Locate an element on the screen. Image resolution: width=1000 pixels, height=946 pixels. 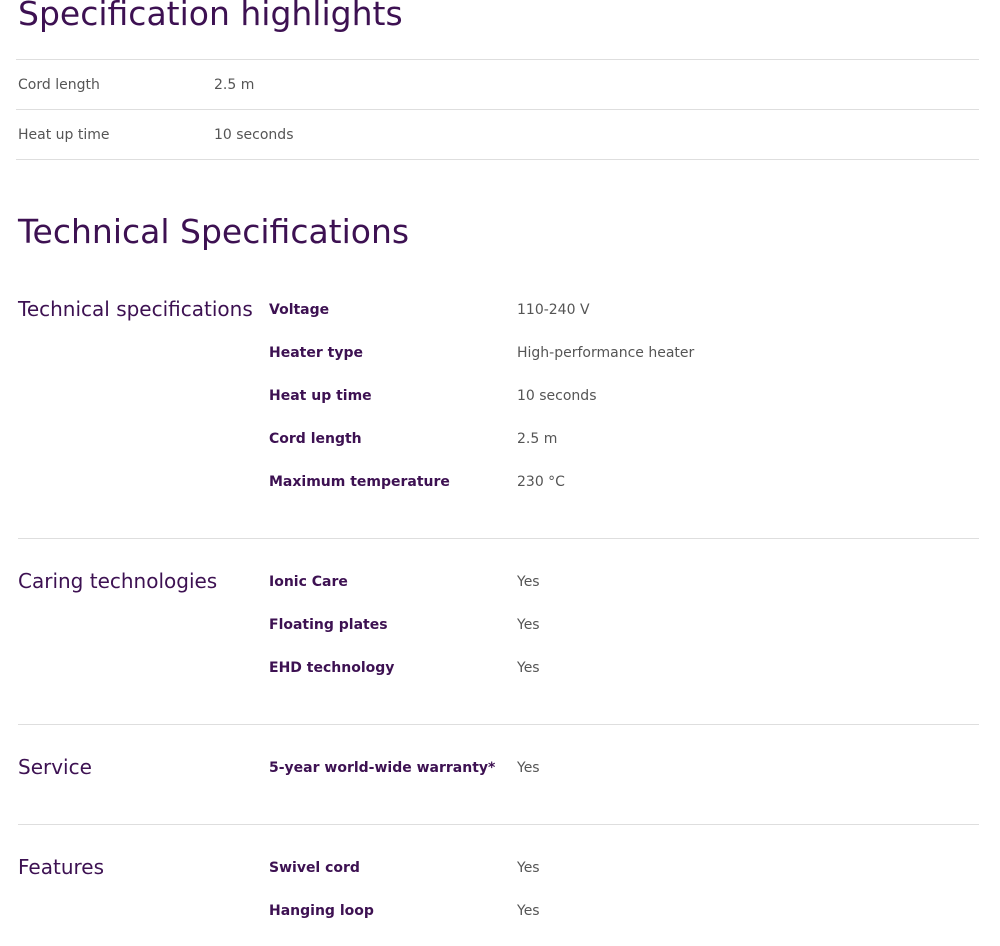
spec-label: Hanging loop is located at coordinates (321, 911).